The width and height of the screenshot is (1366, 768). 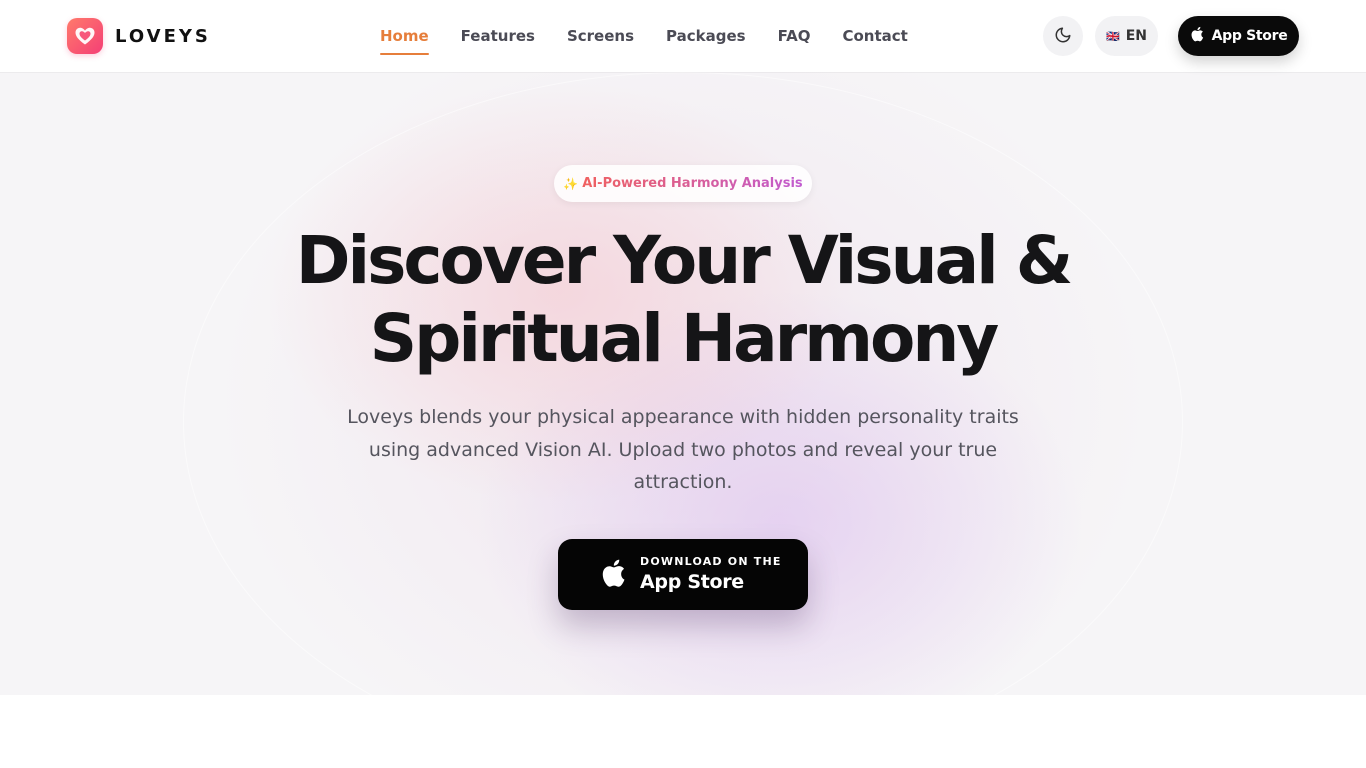 What do you see at coordinates (794, 36) in the screenshot?
I see `nav-item-faq: FAQ` at bounding box center [794, 36].